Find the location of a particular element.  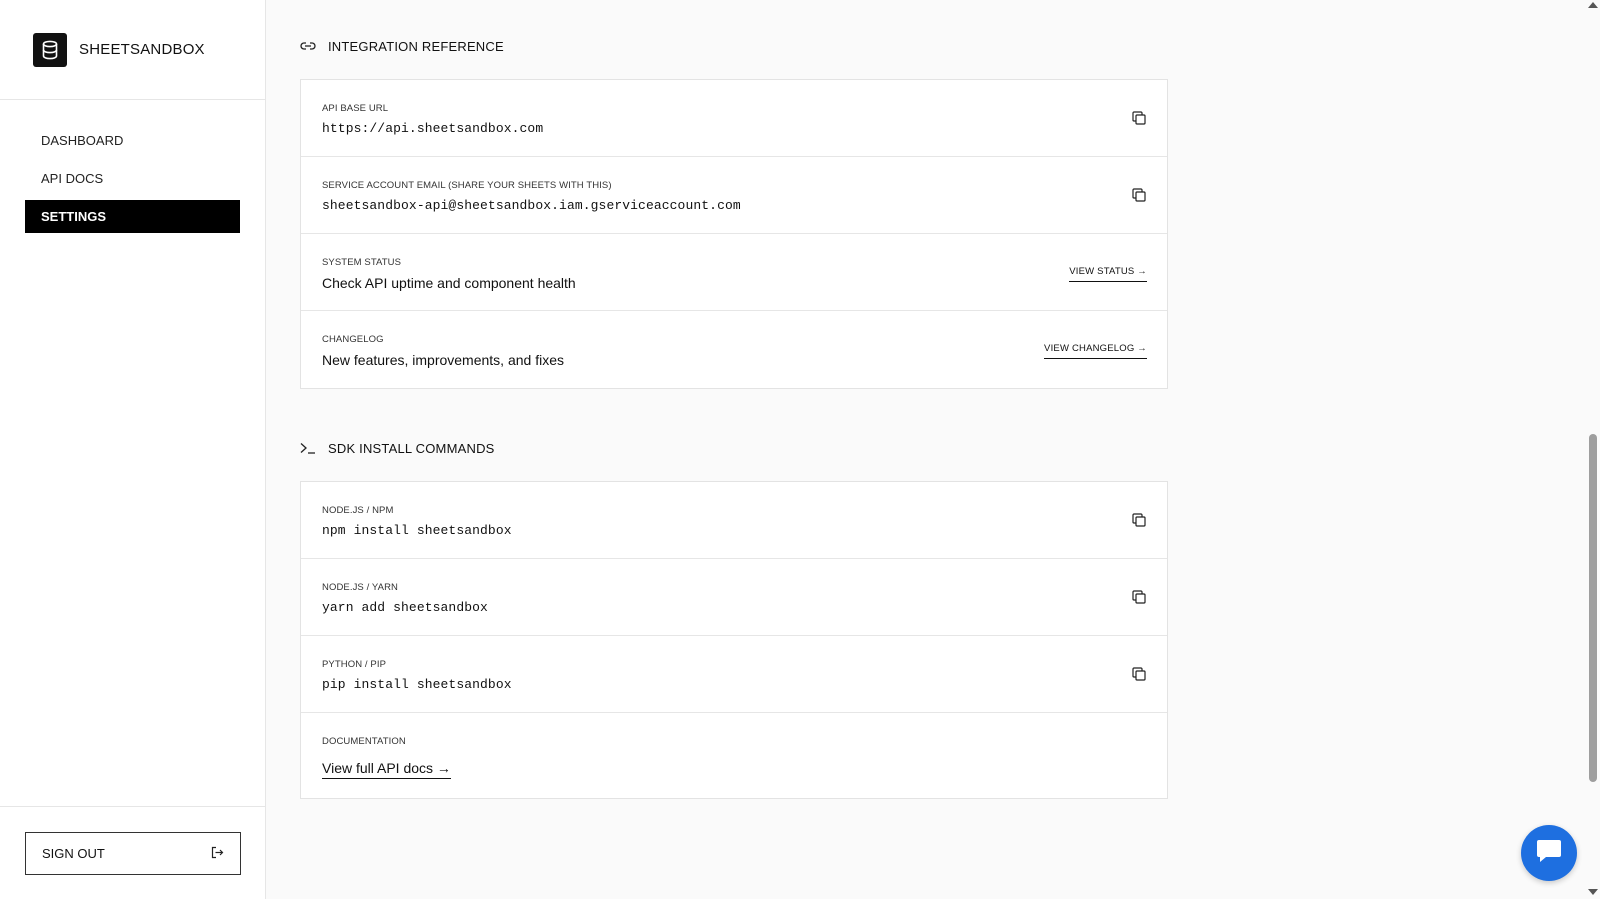

scrollbar is located at coordinates (1593, 449).